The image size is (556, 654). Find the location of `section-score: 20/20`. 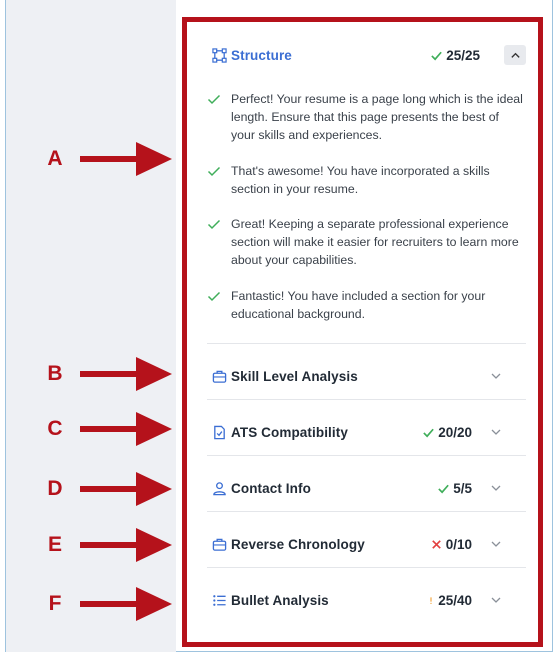

section-score: 20/20 is located at coordinates (447, 432).